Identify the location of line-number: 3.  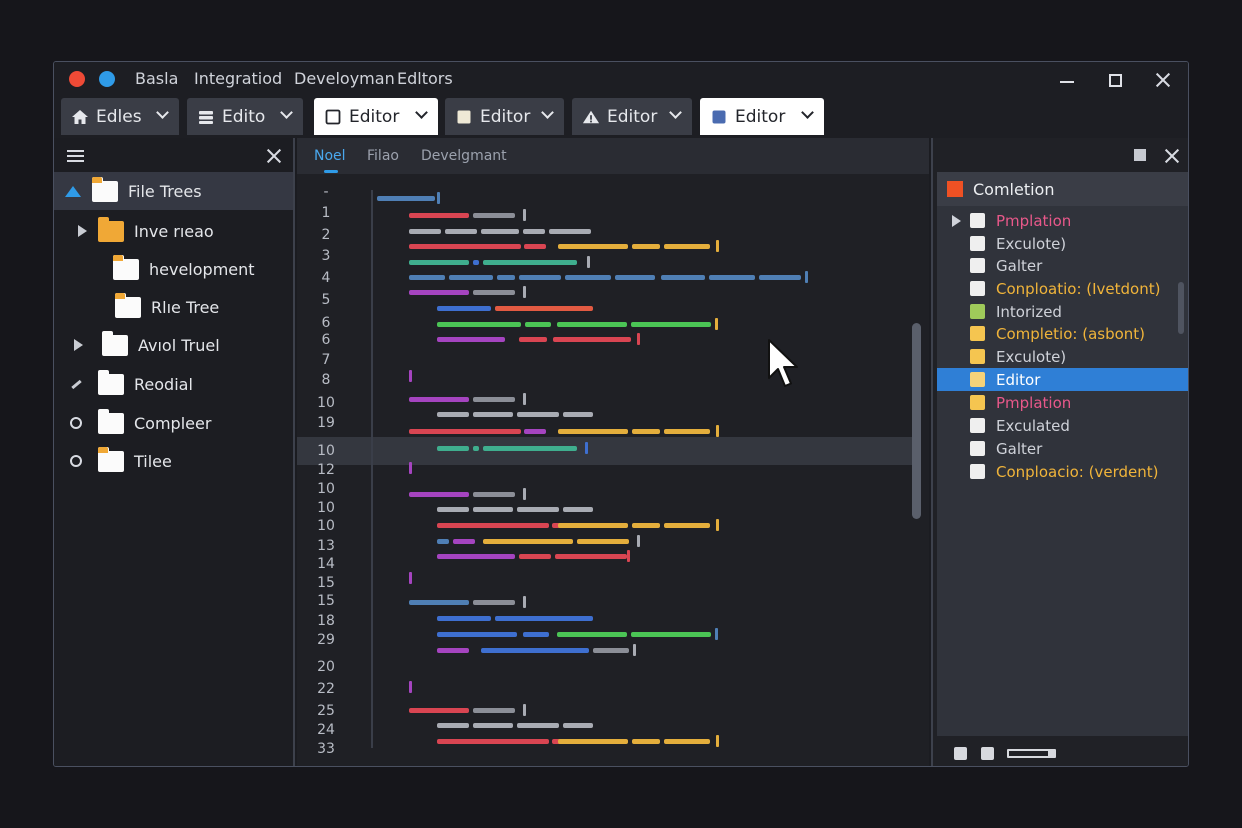
(326, 256).